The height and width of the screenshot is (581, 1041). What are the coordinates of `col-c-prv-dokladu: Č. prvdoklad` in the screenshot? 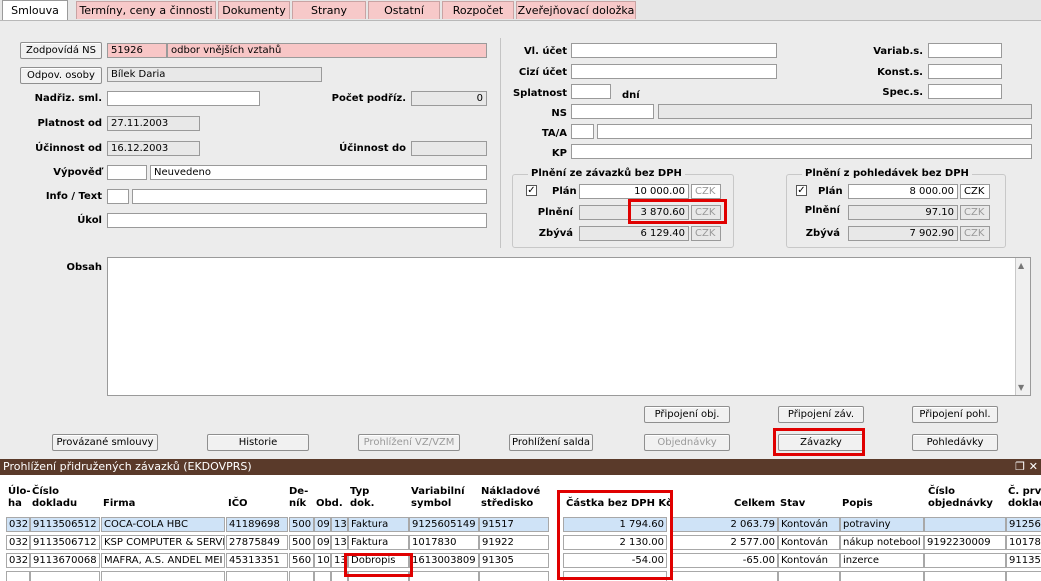 It's located at (1024, 498).